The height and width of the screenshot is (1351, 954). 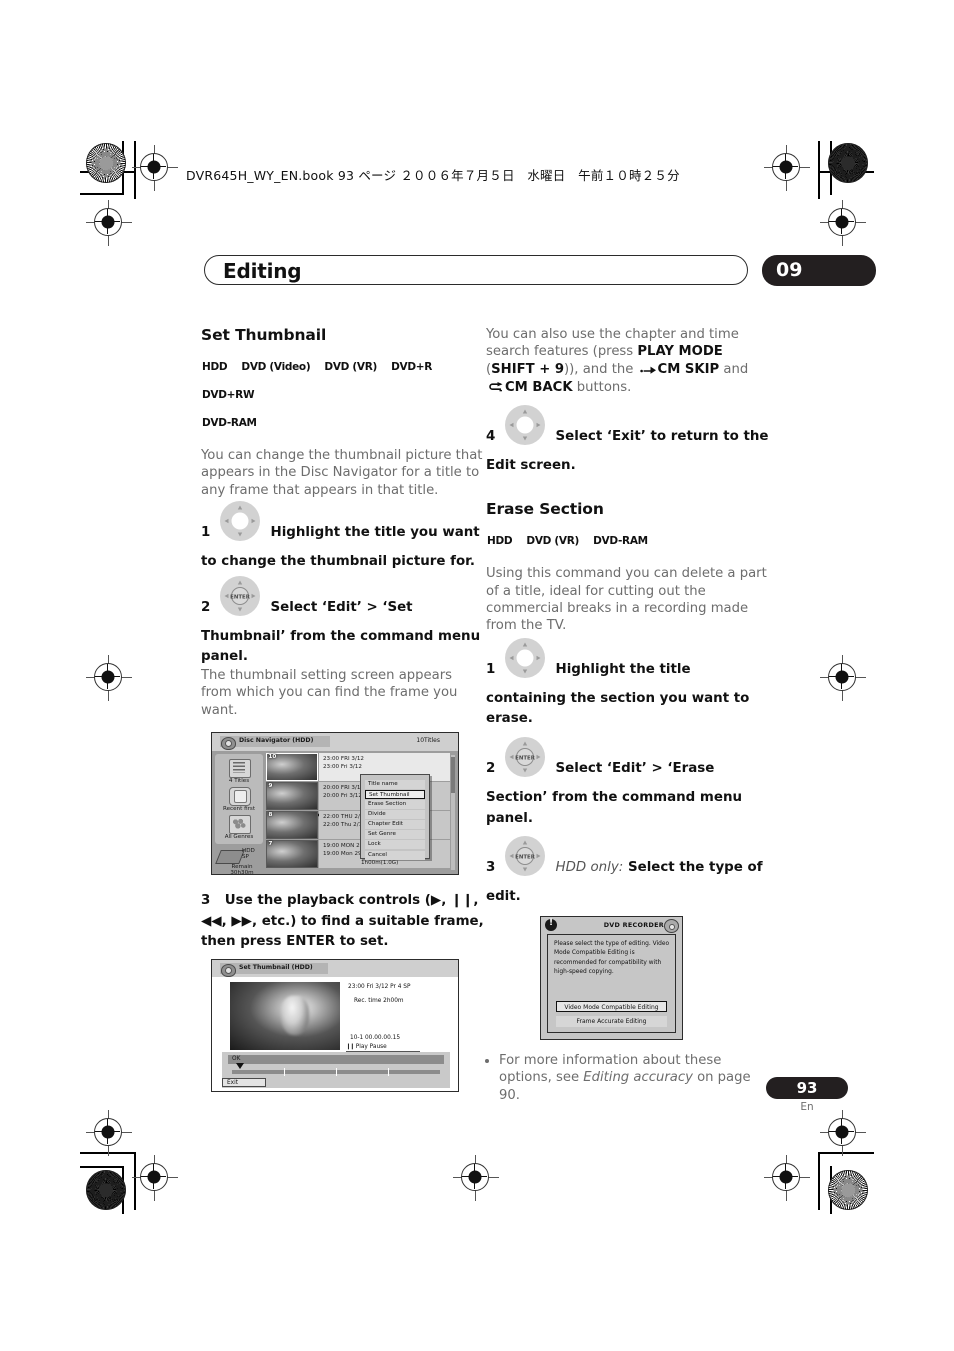 What do you see at coordinates (453, 775) in the screenshot?
I see `scrollbar-thumb` at bounding box center [453, 775].